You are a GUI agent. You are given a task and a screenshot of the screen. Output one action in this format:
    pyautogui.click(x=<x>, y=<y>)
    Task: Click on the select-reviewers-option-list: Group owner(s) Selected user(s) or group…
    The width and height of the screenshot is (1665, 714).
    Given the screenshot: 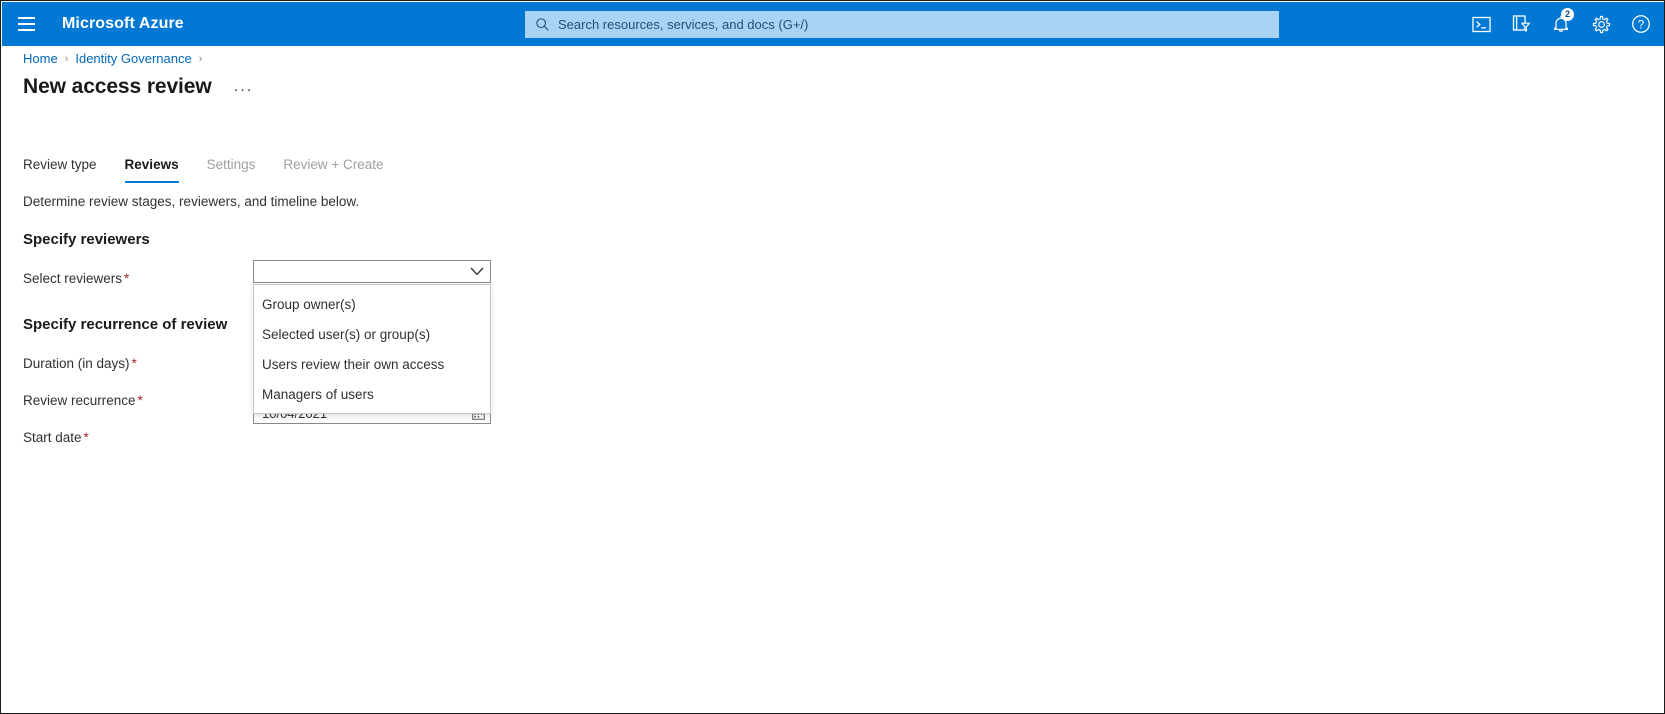 What is the action you would take?
    pyautogui.click(x=372, y=349)
    